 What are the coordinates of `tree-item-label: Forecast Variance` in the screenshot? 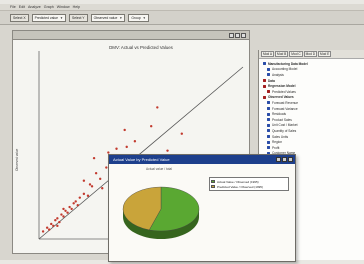 It's located at (285, 108).